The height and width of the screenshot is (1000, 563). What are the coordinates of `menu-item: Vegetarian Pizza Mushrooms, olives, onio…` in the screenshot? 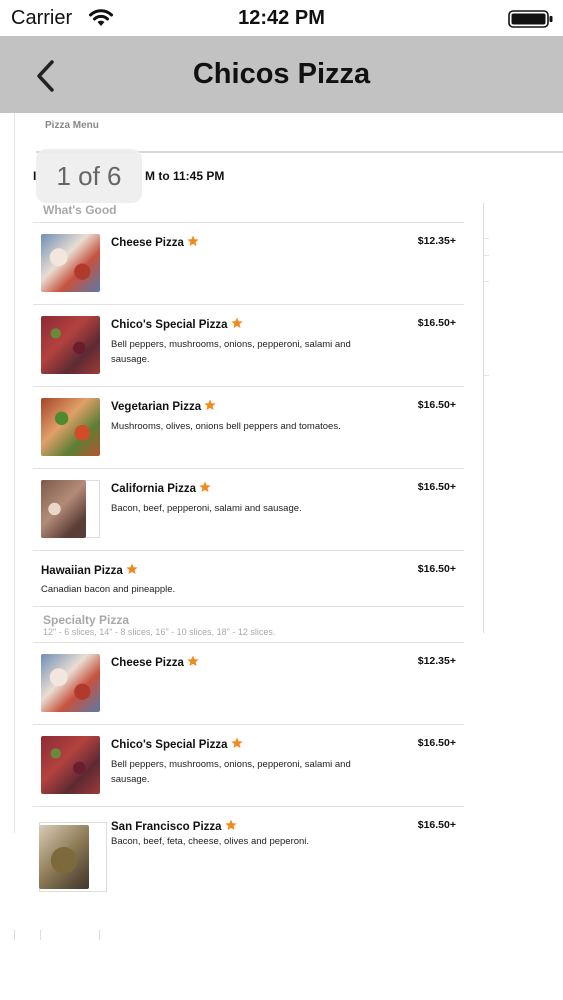 It's located at (248, 428).